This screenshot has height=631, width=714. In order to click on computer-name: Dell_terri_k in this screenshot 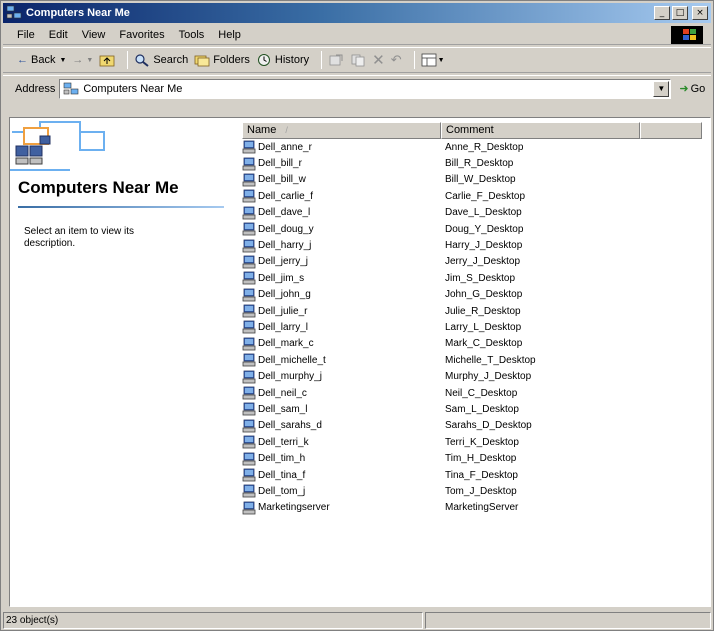, I will do `click(283, 442)`.